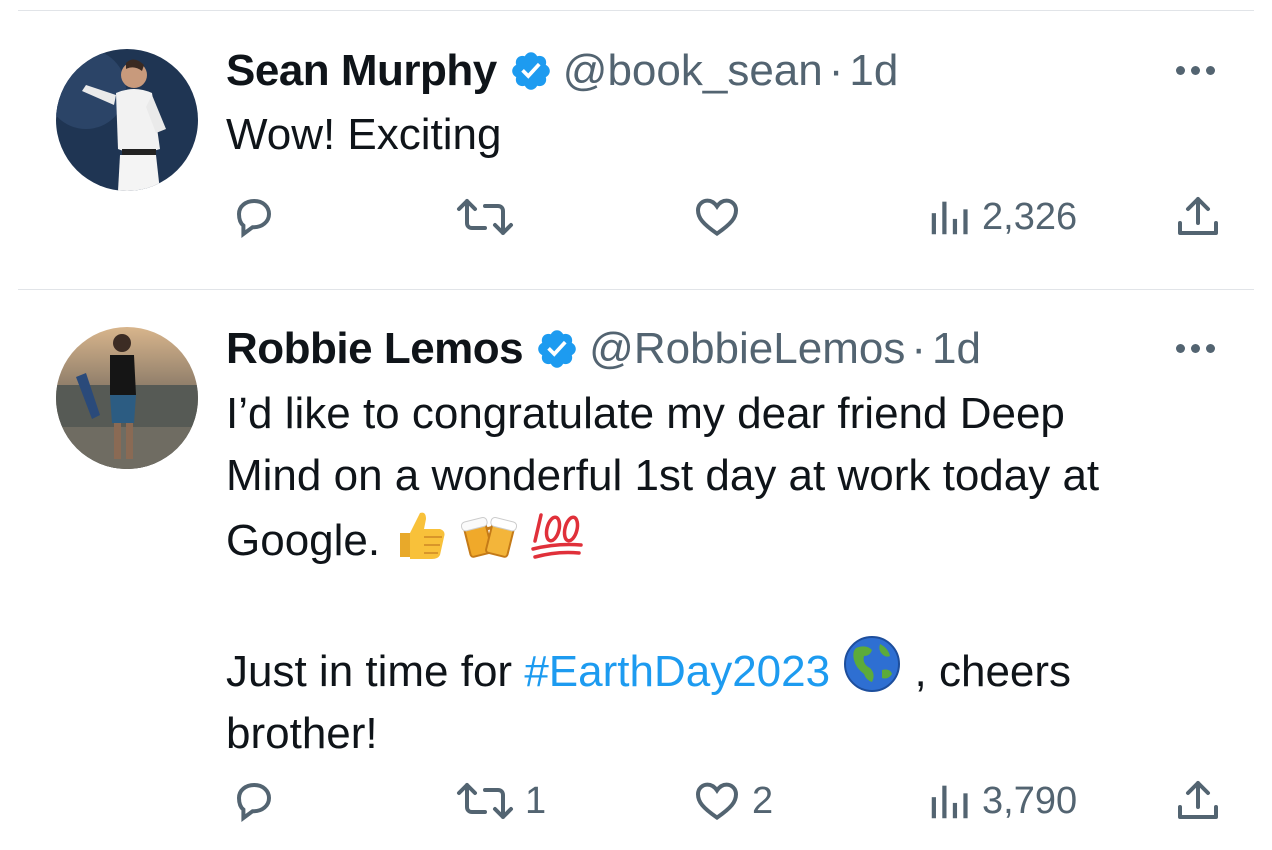  I want to click on tweet-text-fragment: Google., so click(303, 540).